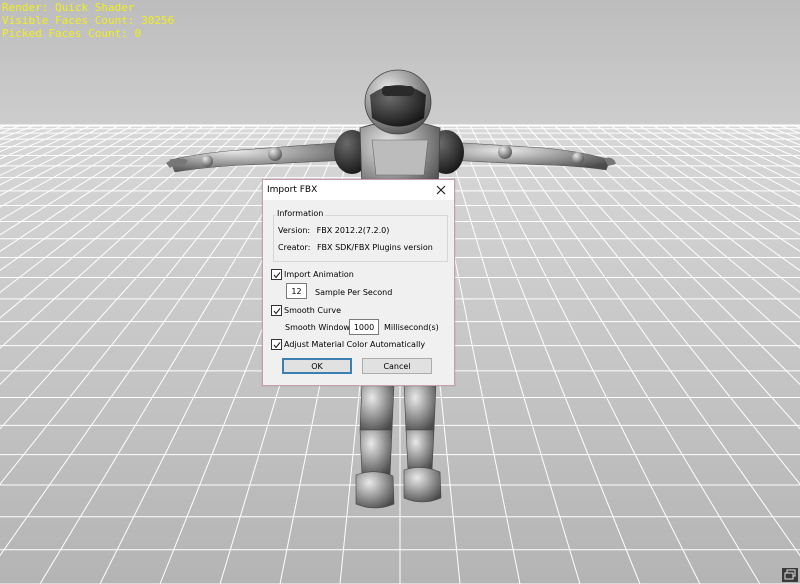 Image resolution: width=800 pixels, height=584 pixels. Describe the element at coordinates (411, 327) in the screenshot. I see `smooth-window-unit: Millisecond(s)` at that location.